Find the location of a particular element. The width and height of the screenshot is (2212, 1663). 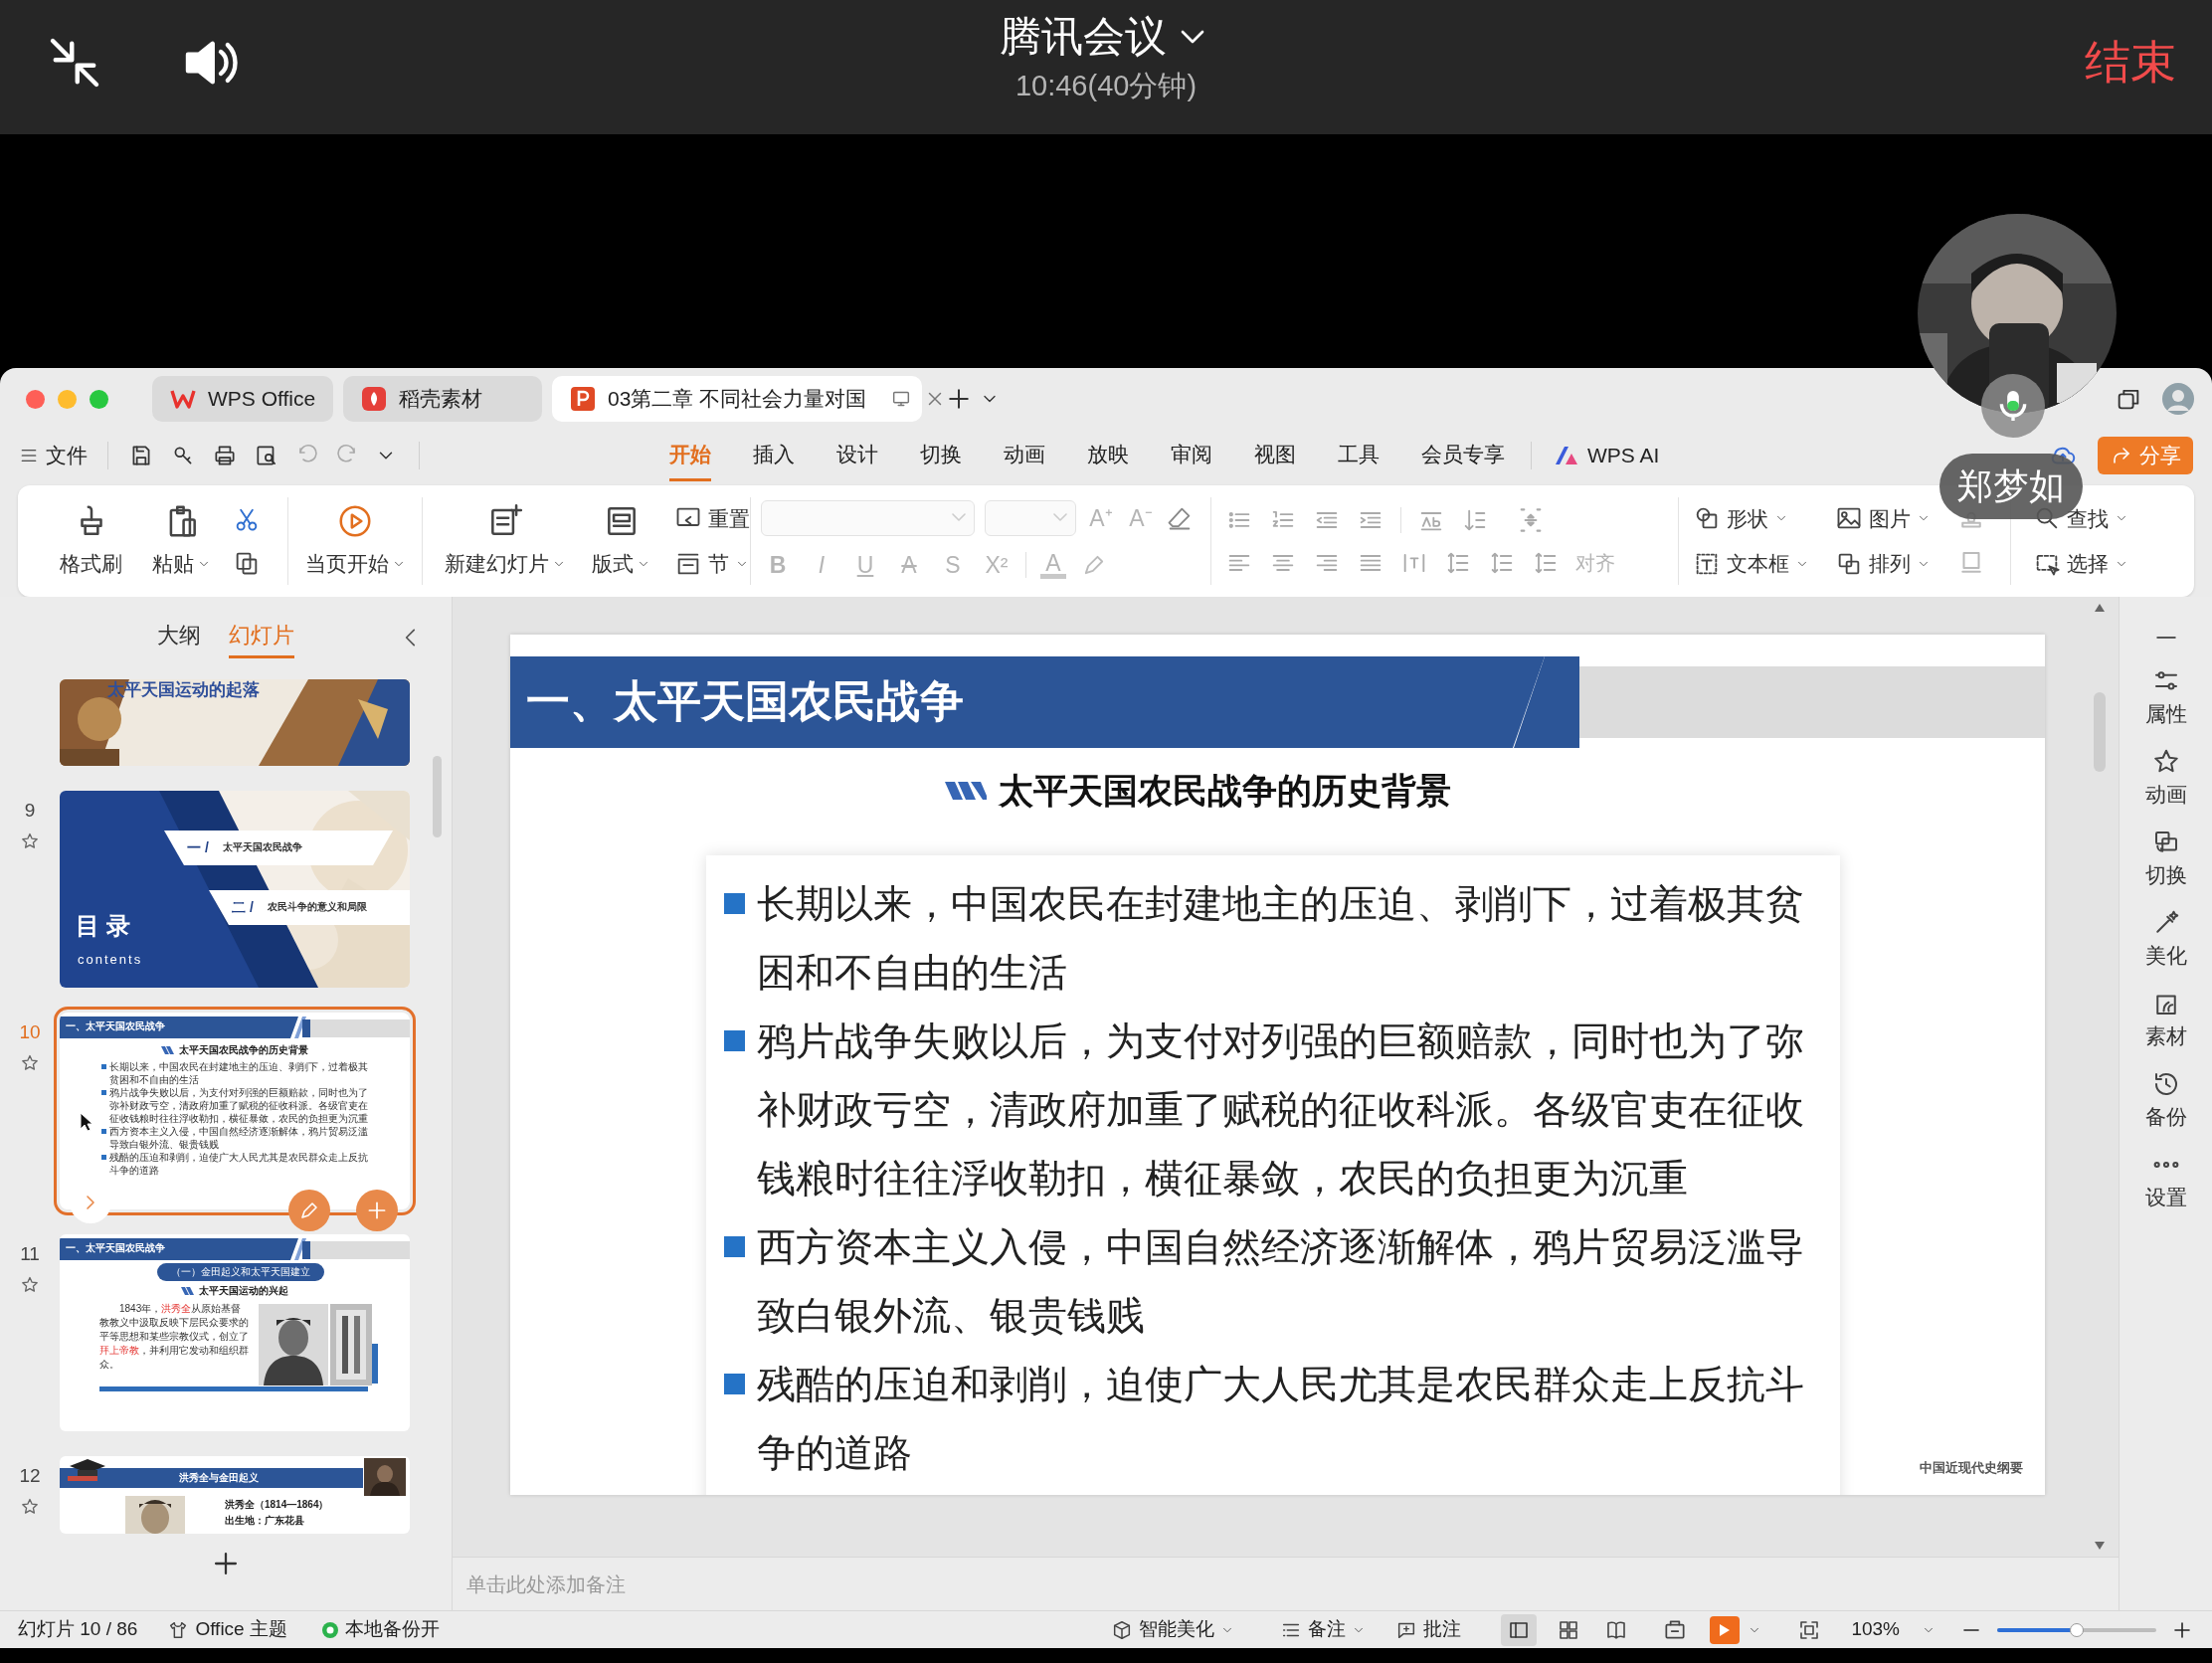

cursor-icon is located at coordinates (86, 1122).